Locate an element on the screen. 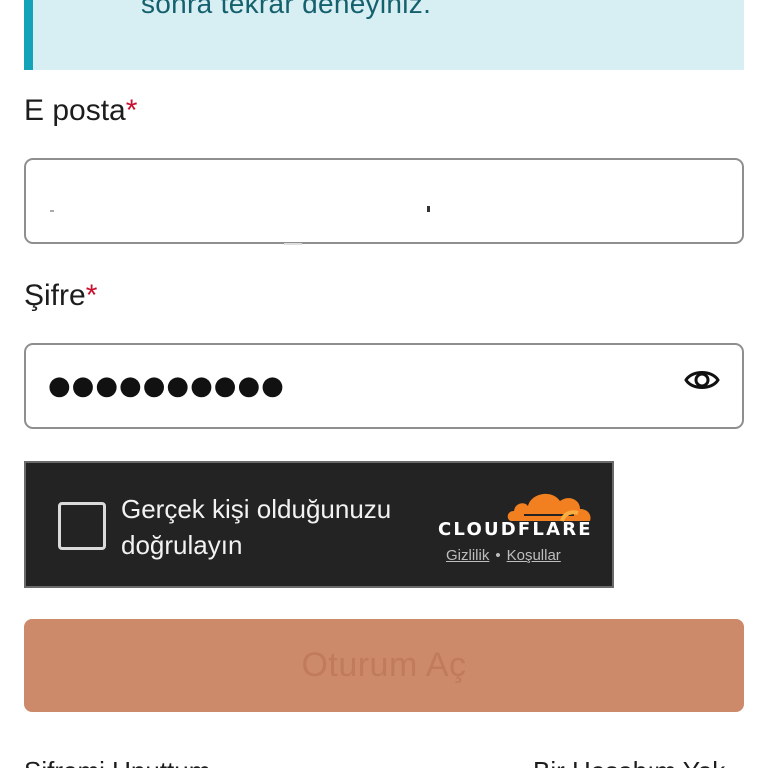  password-required-mark: * is located at coordinates (91, 295).